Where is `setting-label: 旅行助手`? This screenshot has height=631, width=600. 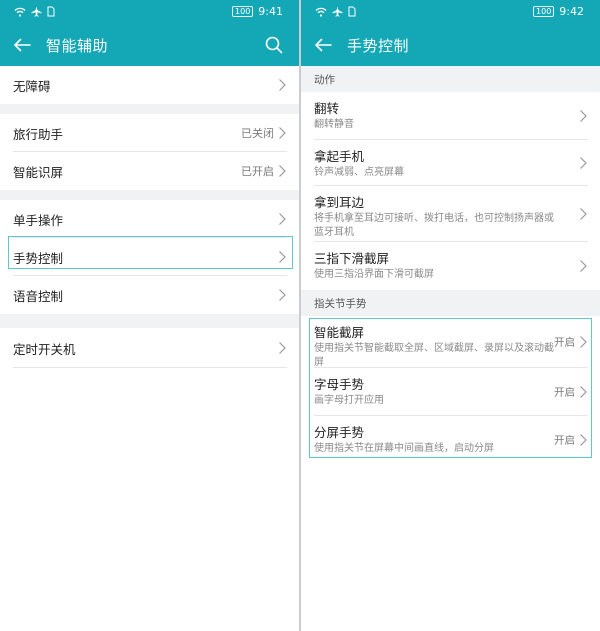
setting-label: 旅行助手 is located at coordinates (38, 134).